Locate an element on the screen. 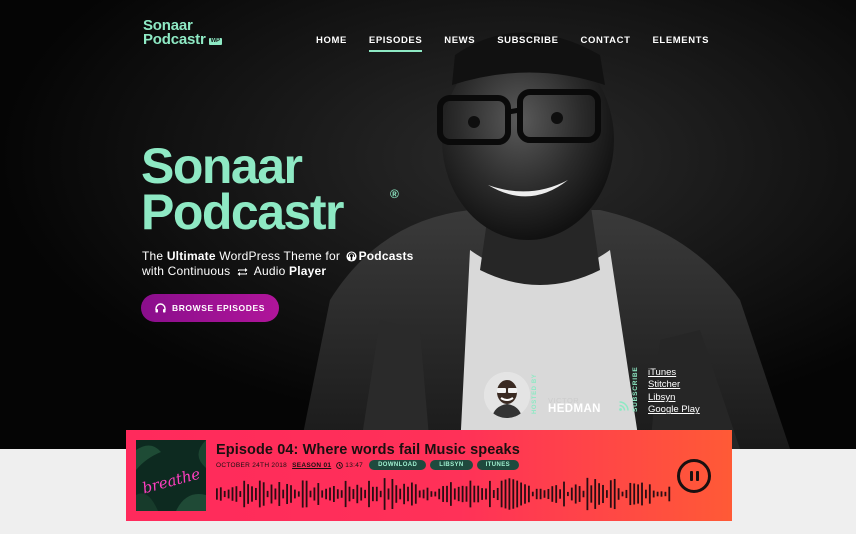 This screenshot has height=534, width=856. logo-badge: WP is located at coordinates (215, 41).